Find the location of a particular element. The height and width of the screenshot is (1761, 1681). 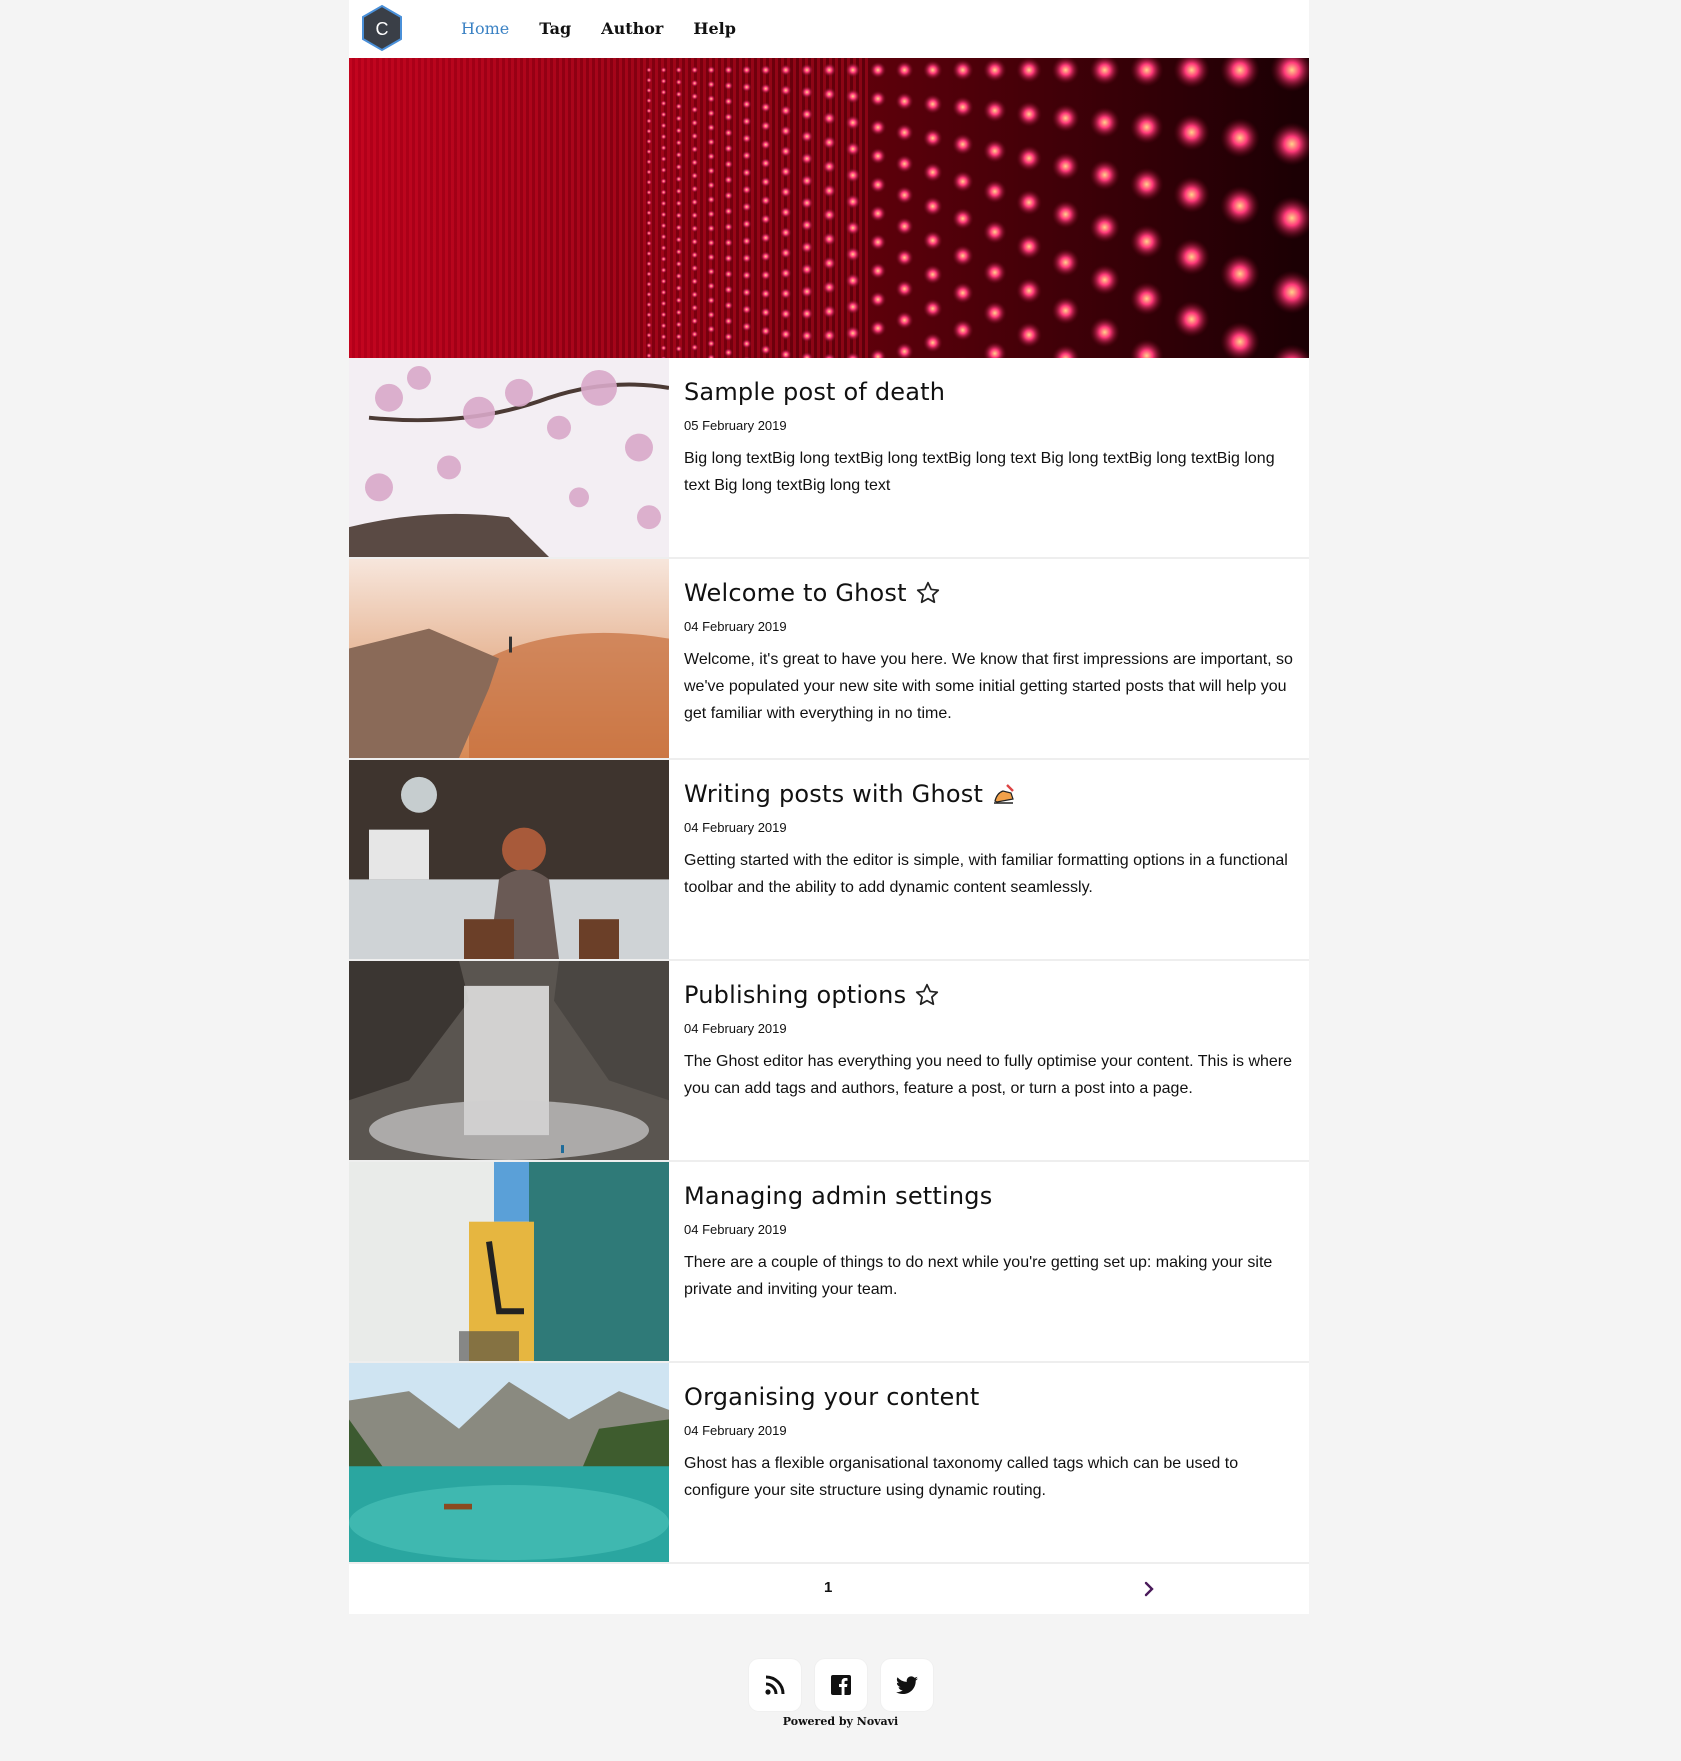

post-title: Welcome to Ghost is located at coordinates (988, 593).